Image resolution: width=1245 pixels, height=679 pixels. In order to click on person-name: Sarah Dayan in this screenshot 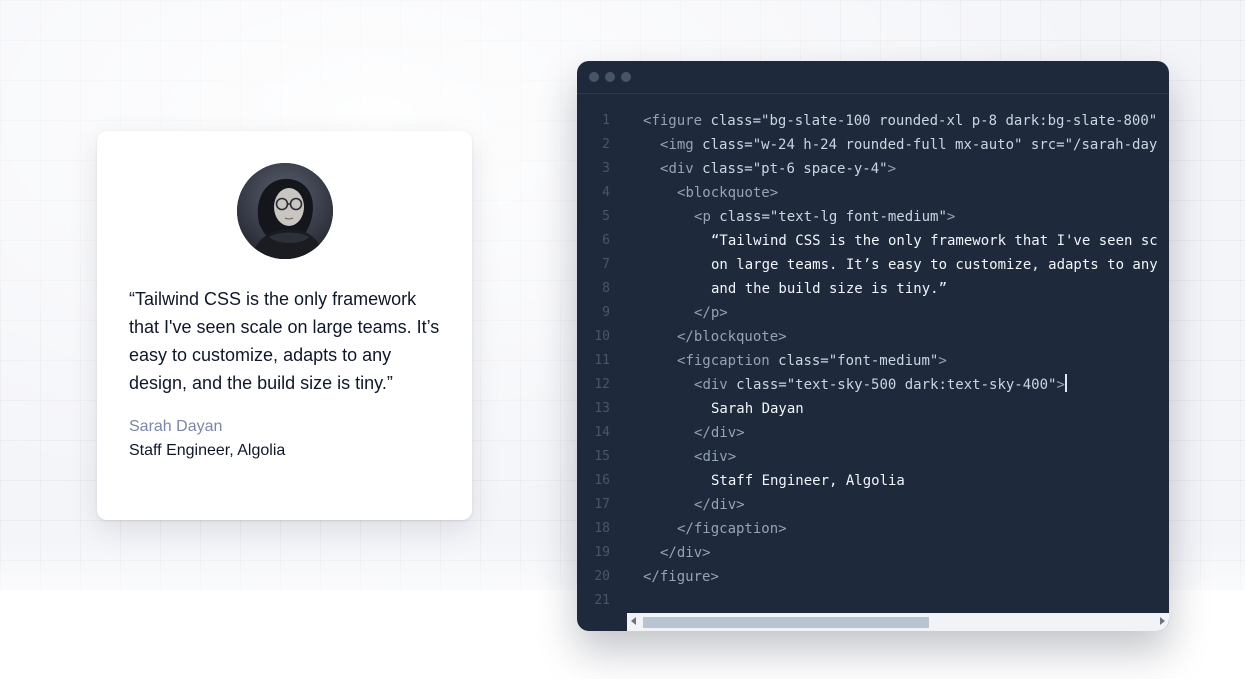, I will do `click(176, 426)`.